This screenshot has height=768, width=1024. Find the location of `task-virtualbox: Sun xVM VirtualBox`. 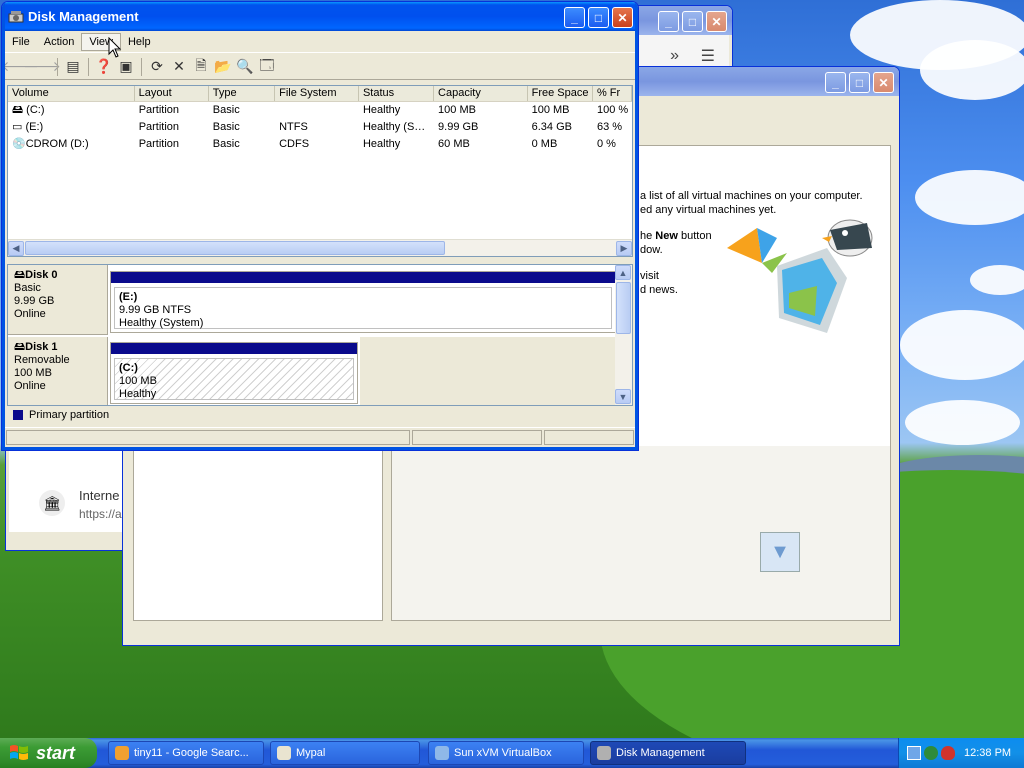

task-virtualbox: Sun xVM VirtualBox is located at coordinates (506, 753).